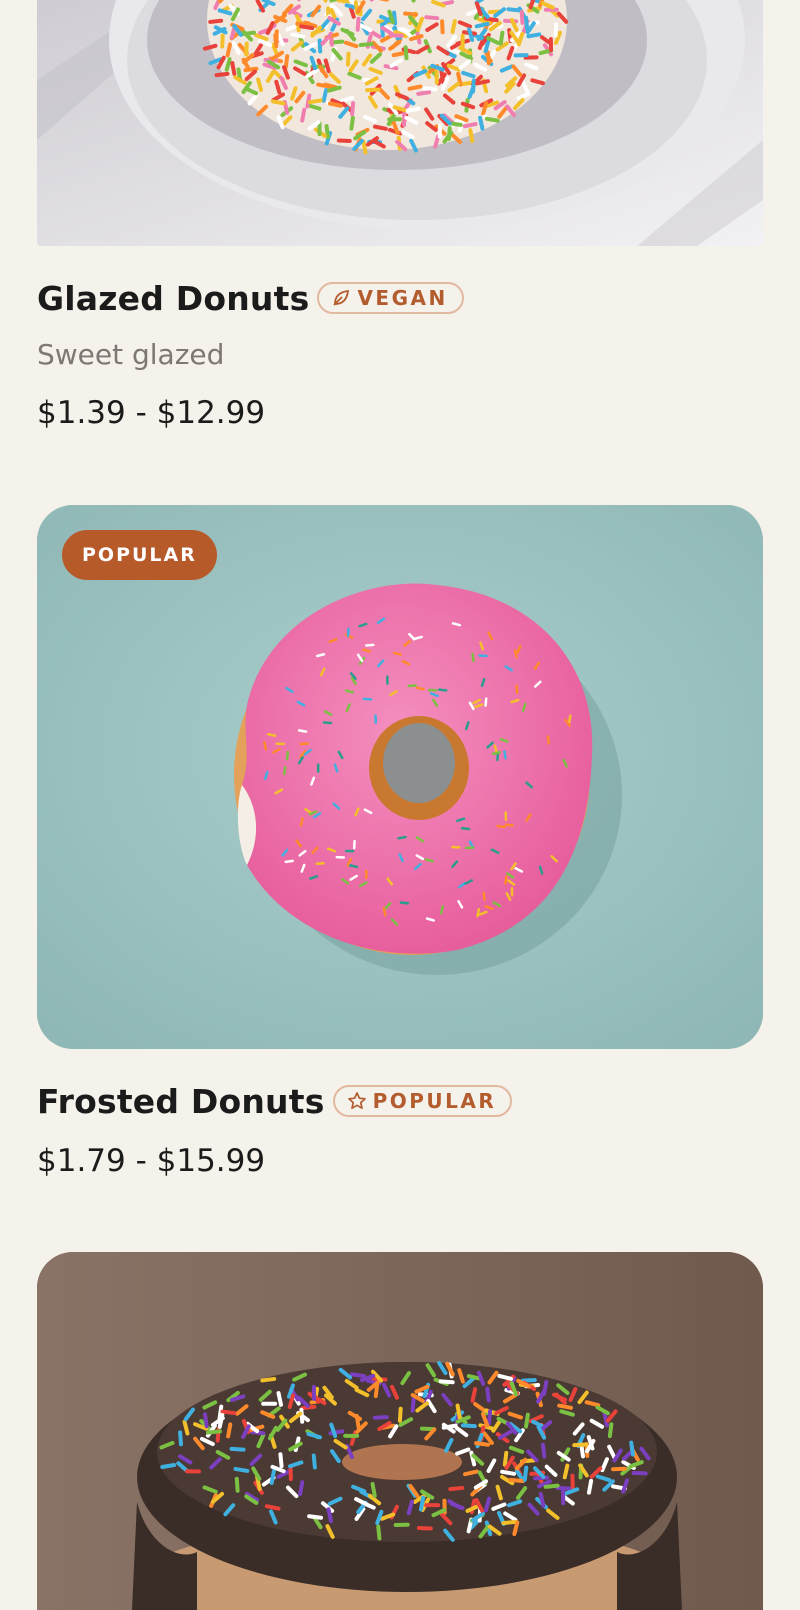 This screenshot has height=1610, width=800. I want to click on tag-label: VEGAN, so click(402, 298).